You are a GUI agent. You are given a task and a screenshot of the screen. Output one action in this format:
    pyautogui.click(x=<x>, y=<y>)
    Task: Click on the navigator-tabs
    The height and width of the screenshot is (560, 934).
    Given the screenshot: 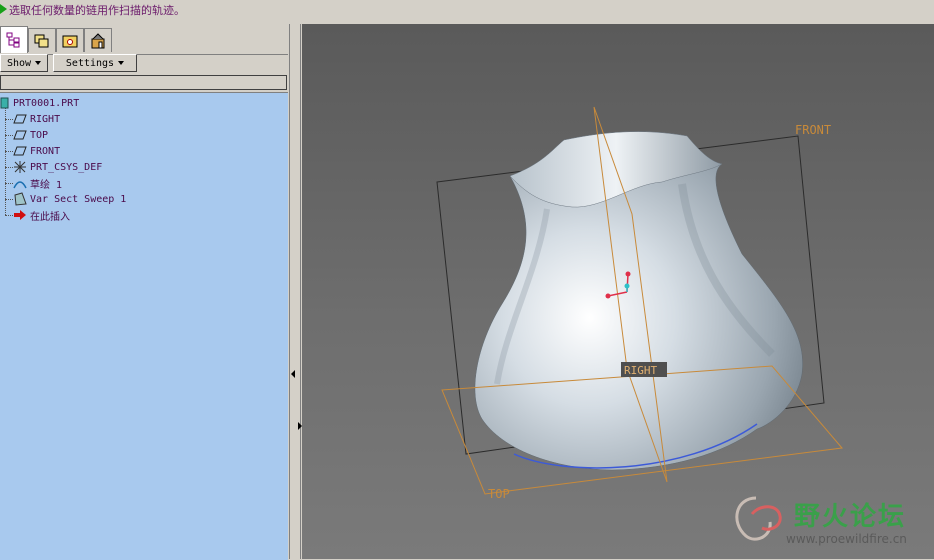 What is the action you would take?
    pyautogui.click(x=145, y=40)
    